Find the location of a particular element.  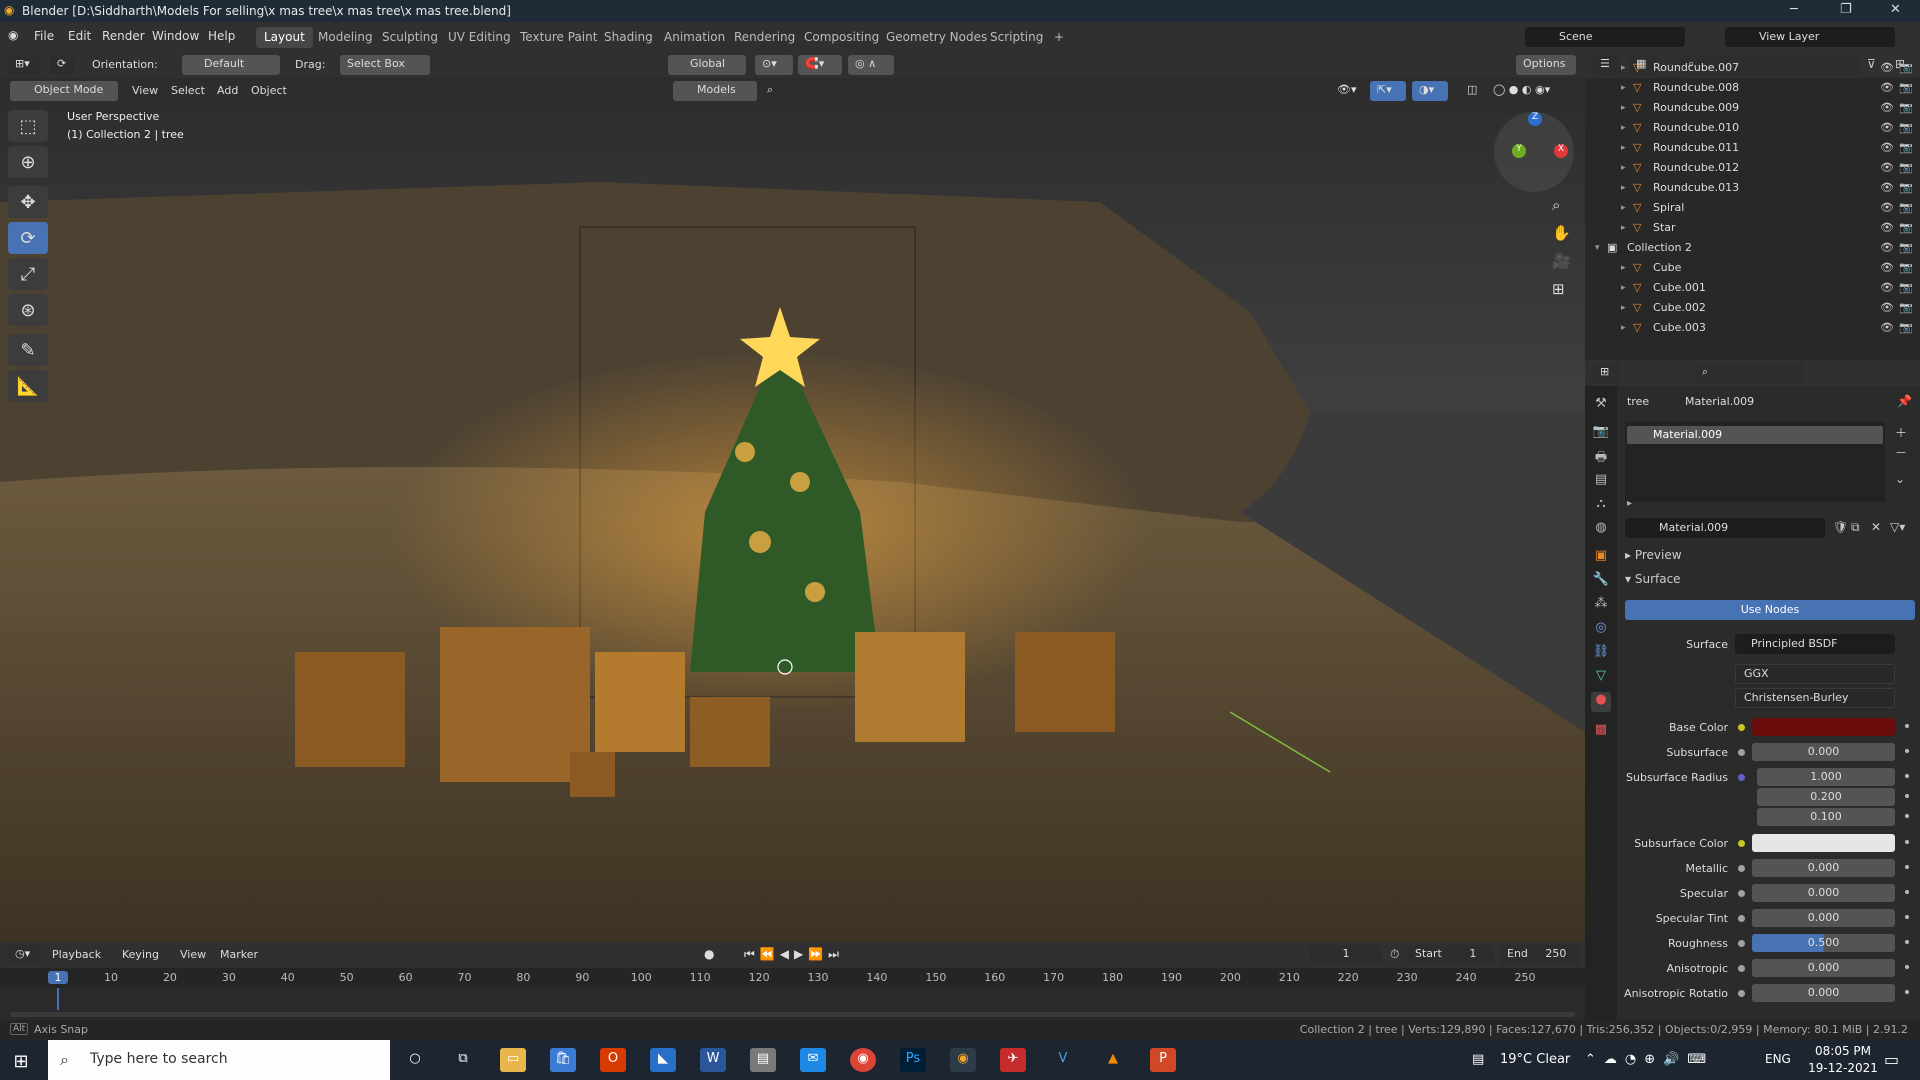

rotate-tool-icon: ⟳ is located at coordinates (28, 238).